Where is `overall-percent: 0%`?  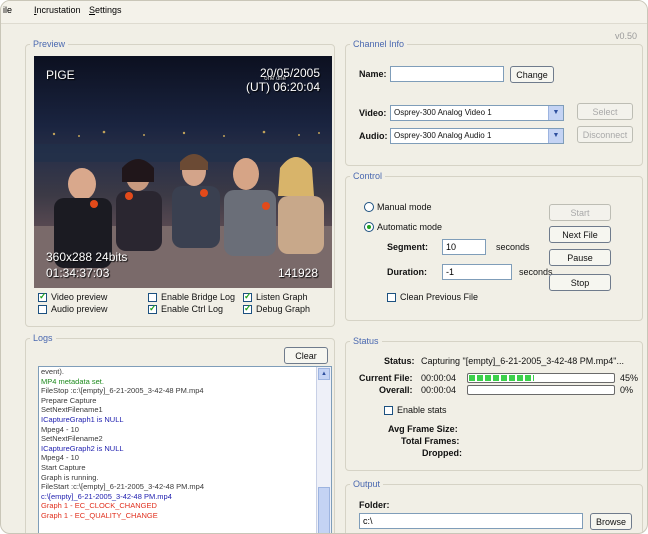 overall-percent: 0% is located at coordinates (627, 390).